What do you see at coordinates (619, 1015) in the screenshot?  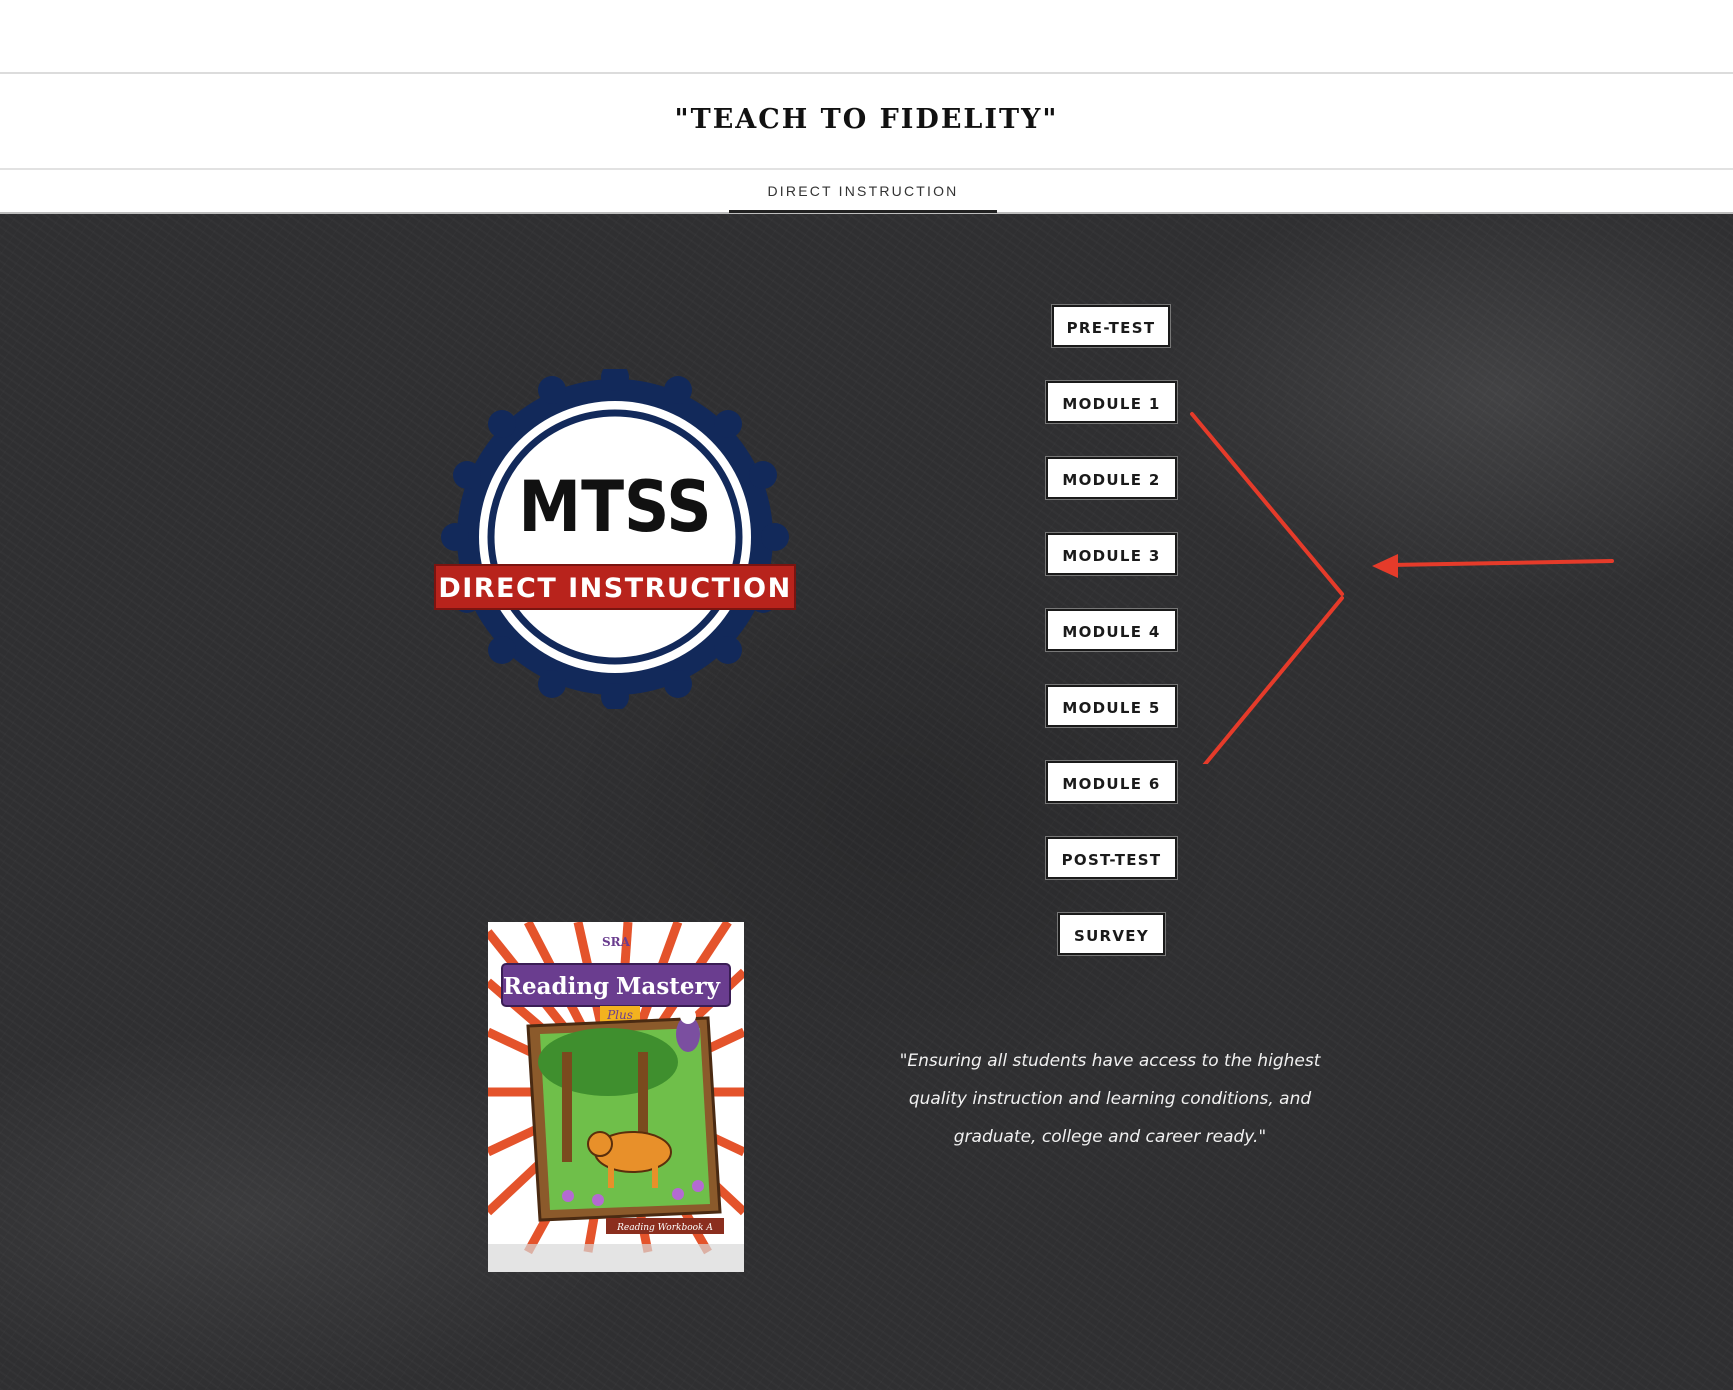 I see `book-subtitle: Plus` at bounding box center [619, 1015].